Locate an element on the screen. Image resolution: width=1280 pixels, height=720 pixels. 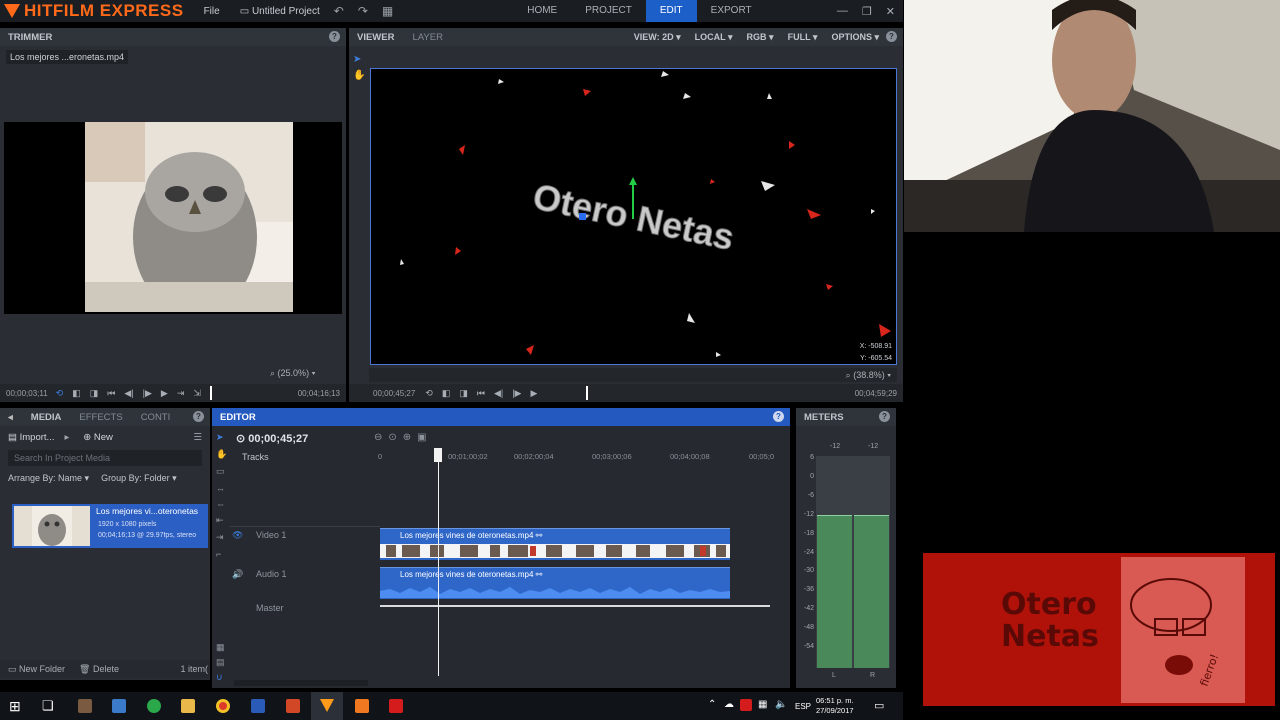
magnet-icon: ∪ is located at coordinates (220, 677).